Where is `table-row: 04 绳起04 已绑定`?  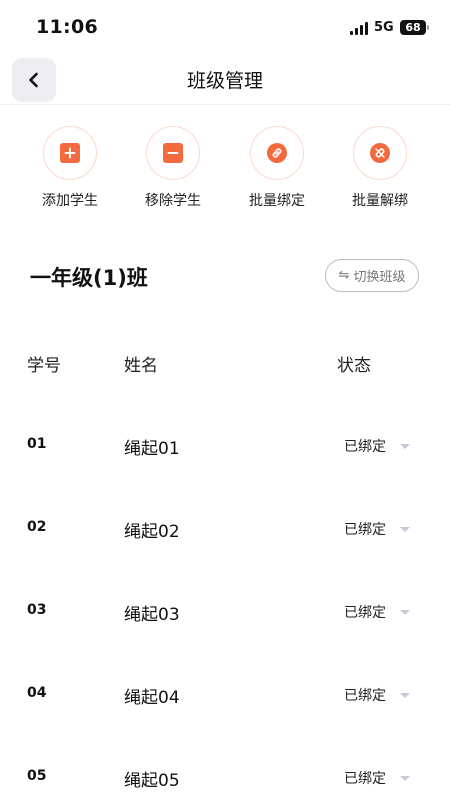 table-row: 04 绳起04 已绑定 is located at coordinates (225, 697).